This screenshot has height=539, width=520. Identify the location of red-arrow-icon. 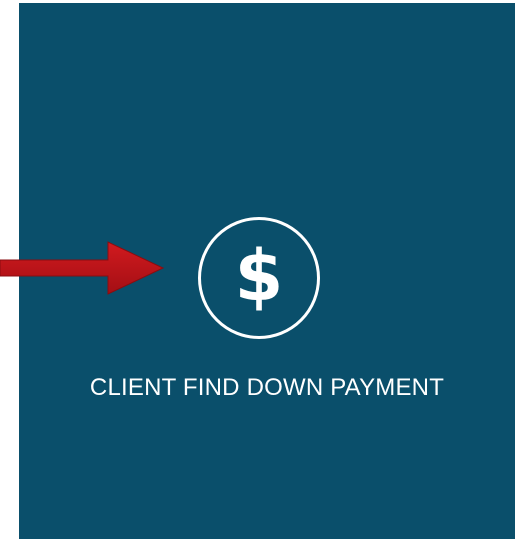
(82, 268).